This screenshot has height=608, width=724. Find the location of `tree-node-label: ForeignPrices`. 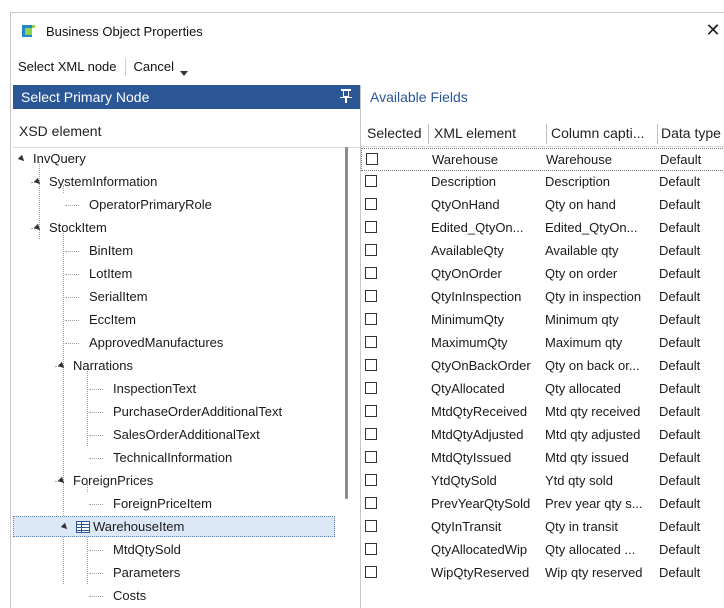

tree-node-label: ForeignPrices is located at coordinates (113, 480).